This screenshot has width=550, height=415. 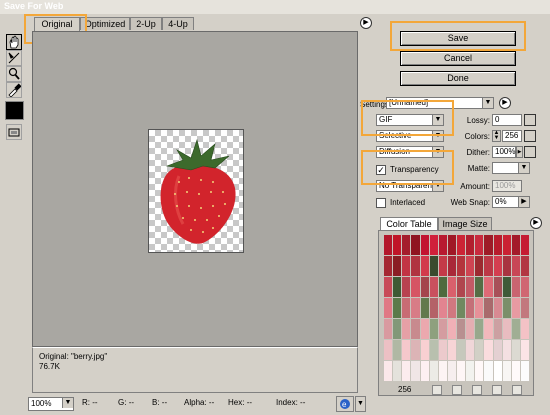 I want to click on slice-select-icon, so click(x=14, y=58).